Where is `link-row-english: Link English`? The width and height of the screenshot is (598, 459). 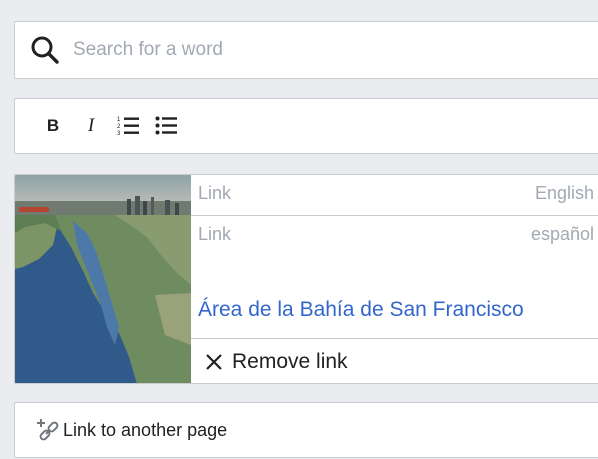 link-row-english: Link English is located at coordinates (394, 195).